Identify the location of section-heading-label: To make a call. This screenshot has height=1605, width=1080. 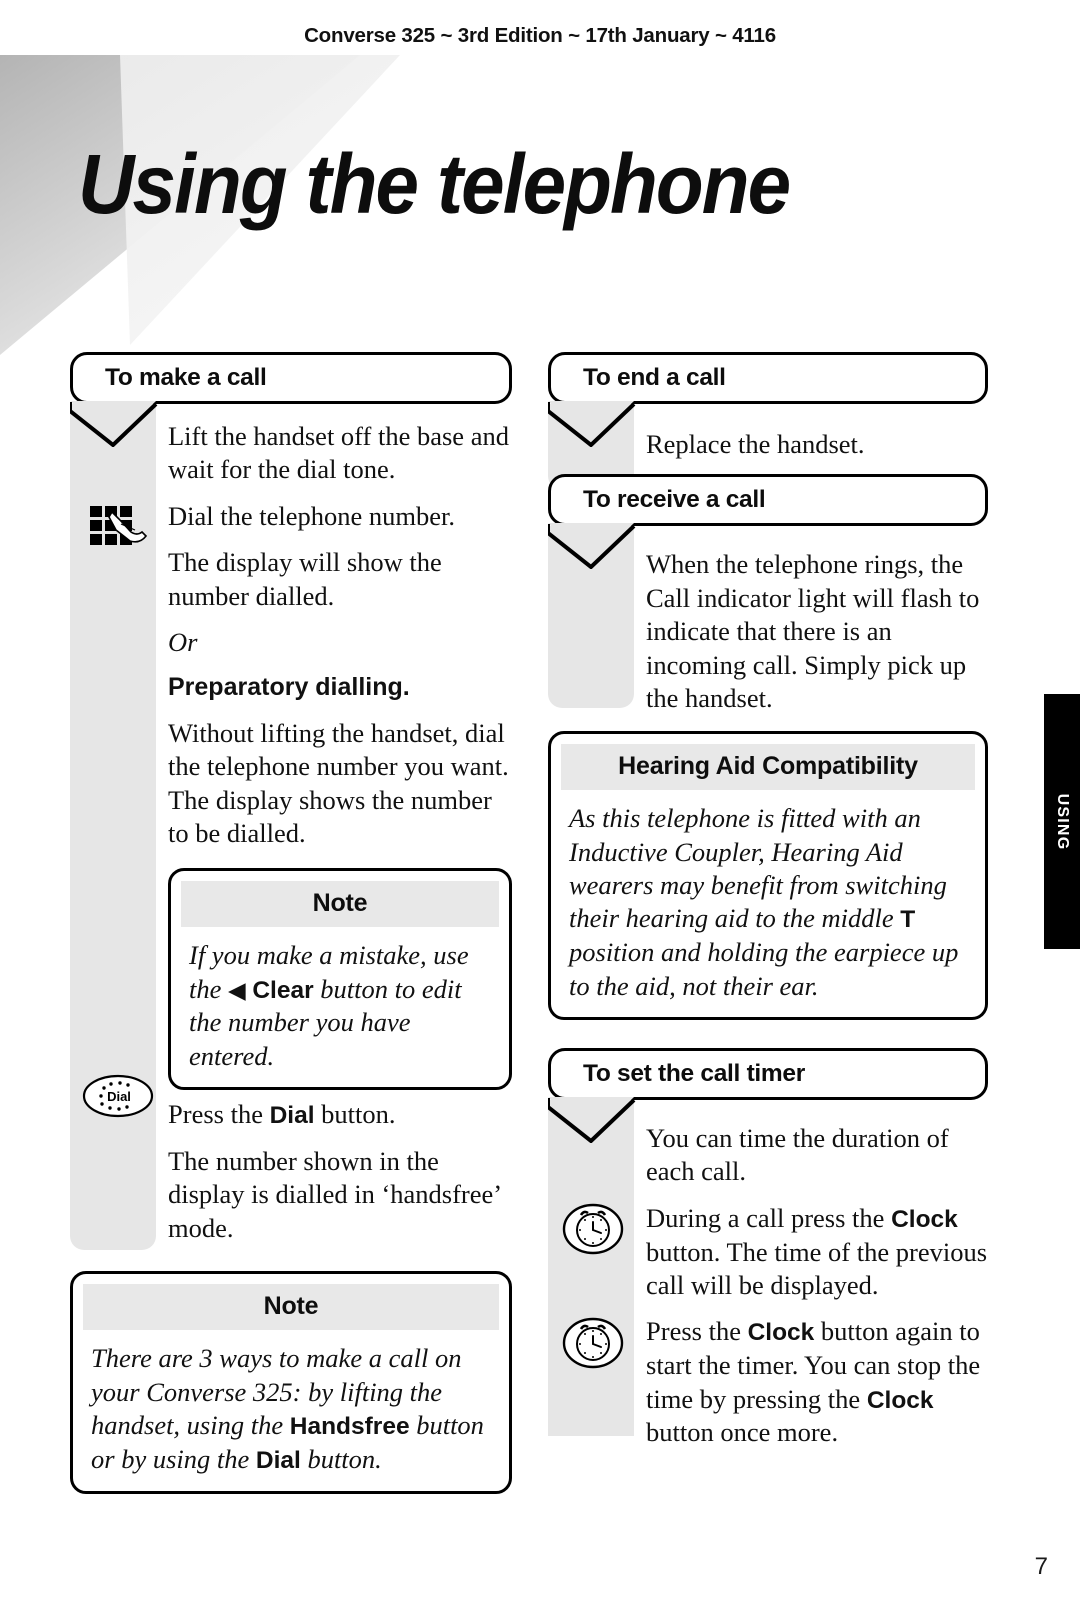
(186, 377).